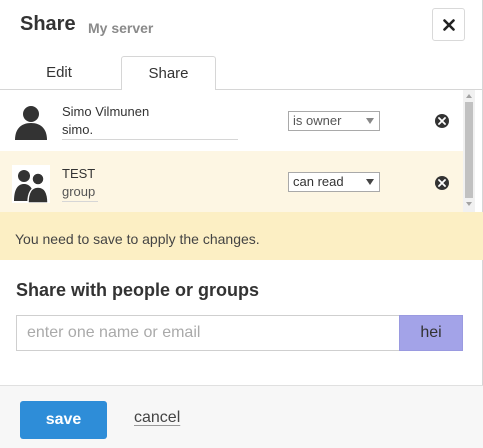  What do you see at coordinates (469, 96) in the screenshot?
I see `scroll-up-icon` at bounding box center [469, 96].